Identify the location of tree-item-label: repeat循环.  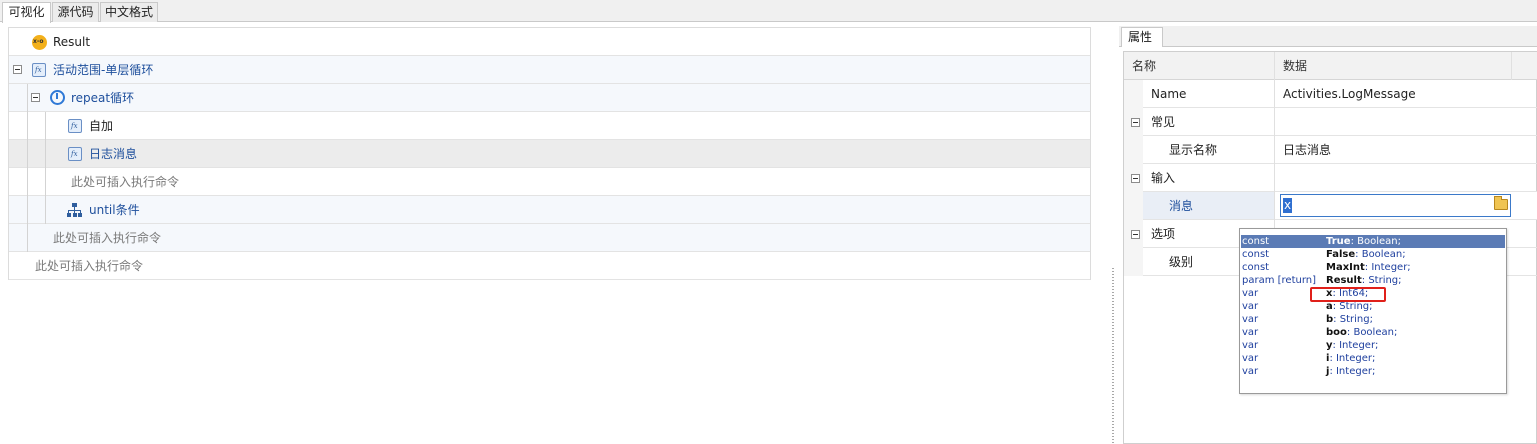
(103, 98).